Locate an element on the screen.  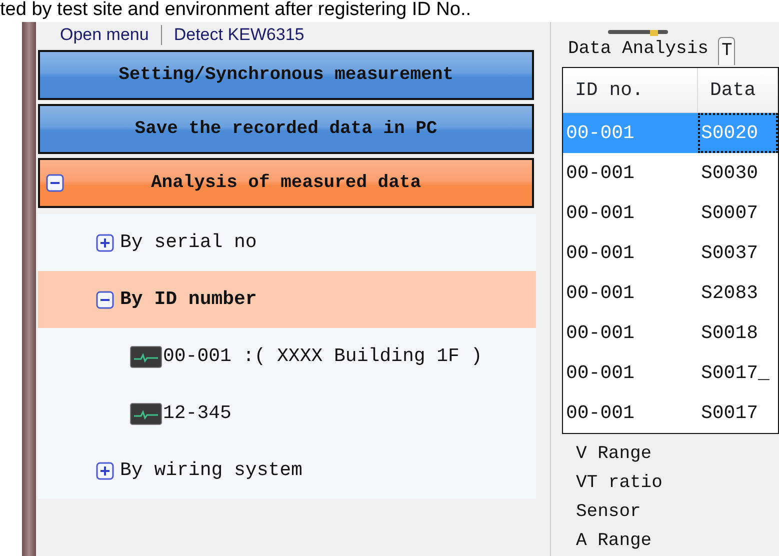
nav-button: Save the recorded data in PC is located at coordinates (286, 129).